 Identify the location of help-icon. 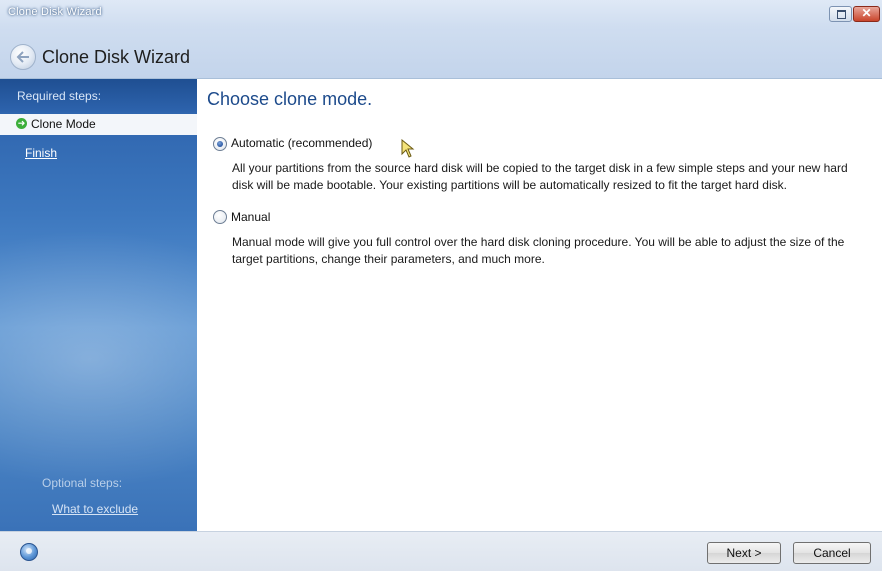
(29, 552).